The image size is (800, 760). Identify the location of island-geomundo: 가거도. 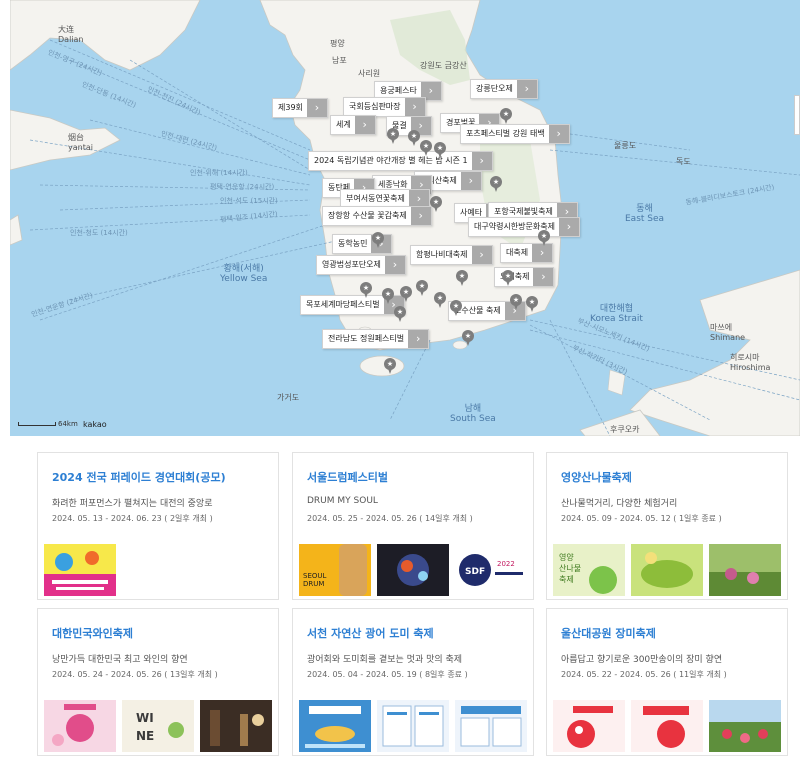
(288, 397).